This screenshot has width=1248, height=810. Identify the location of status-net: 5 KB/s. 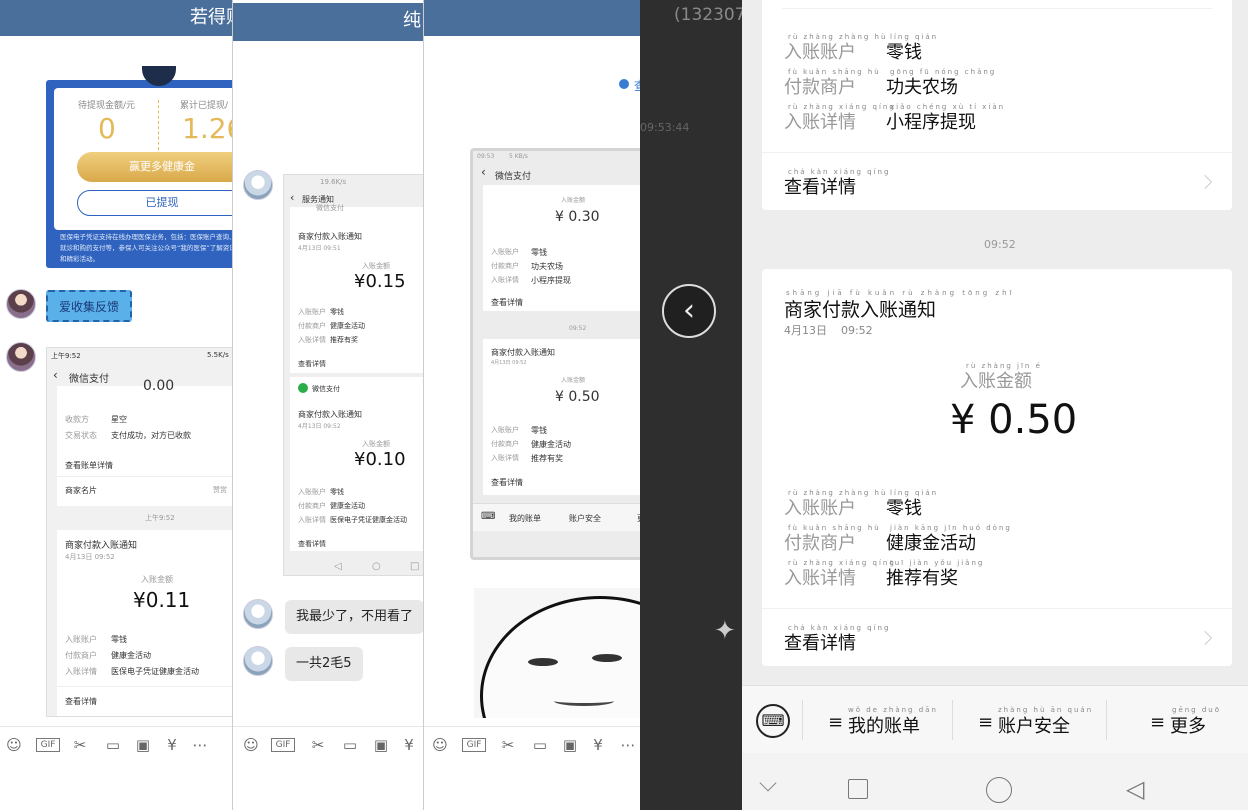
(518, 156).